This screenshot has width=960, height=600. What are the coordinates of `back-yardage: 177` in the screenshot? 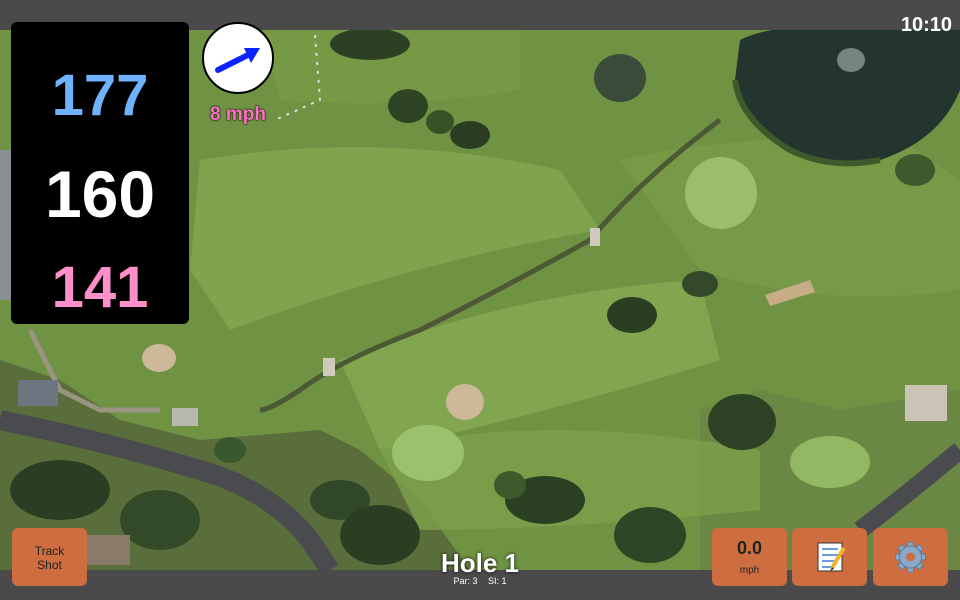 It's located at (100, 95).